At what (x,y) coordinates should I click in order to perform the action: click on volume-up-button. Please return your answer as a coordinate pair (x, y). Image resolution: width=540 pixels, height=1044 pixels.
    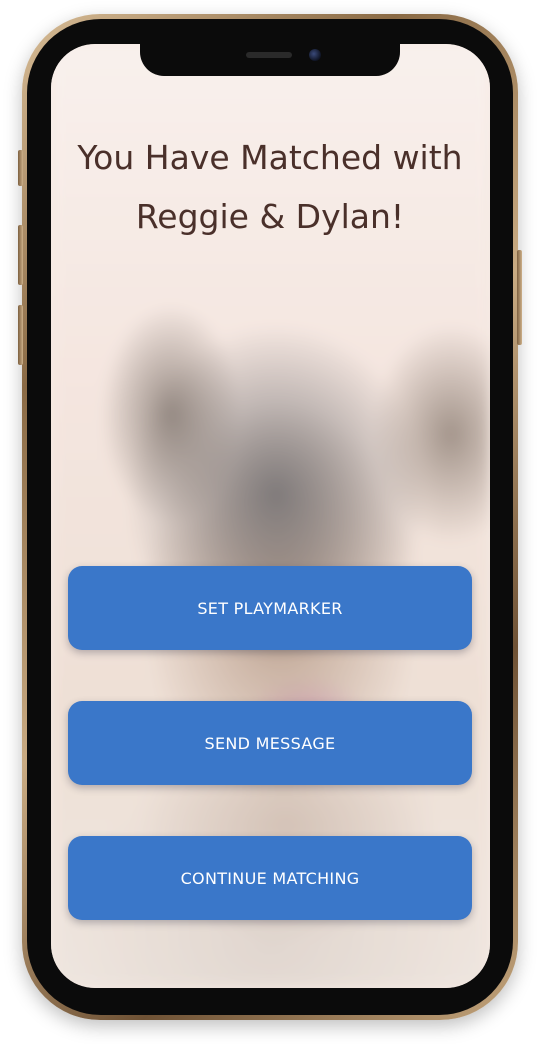
    Looking at the image, I should click on (20, 255).